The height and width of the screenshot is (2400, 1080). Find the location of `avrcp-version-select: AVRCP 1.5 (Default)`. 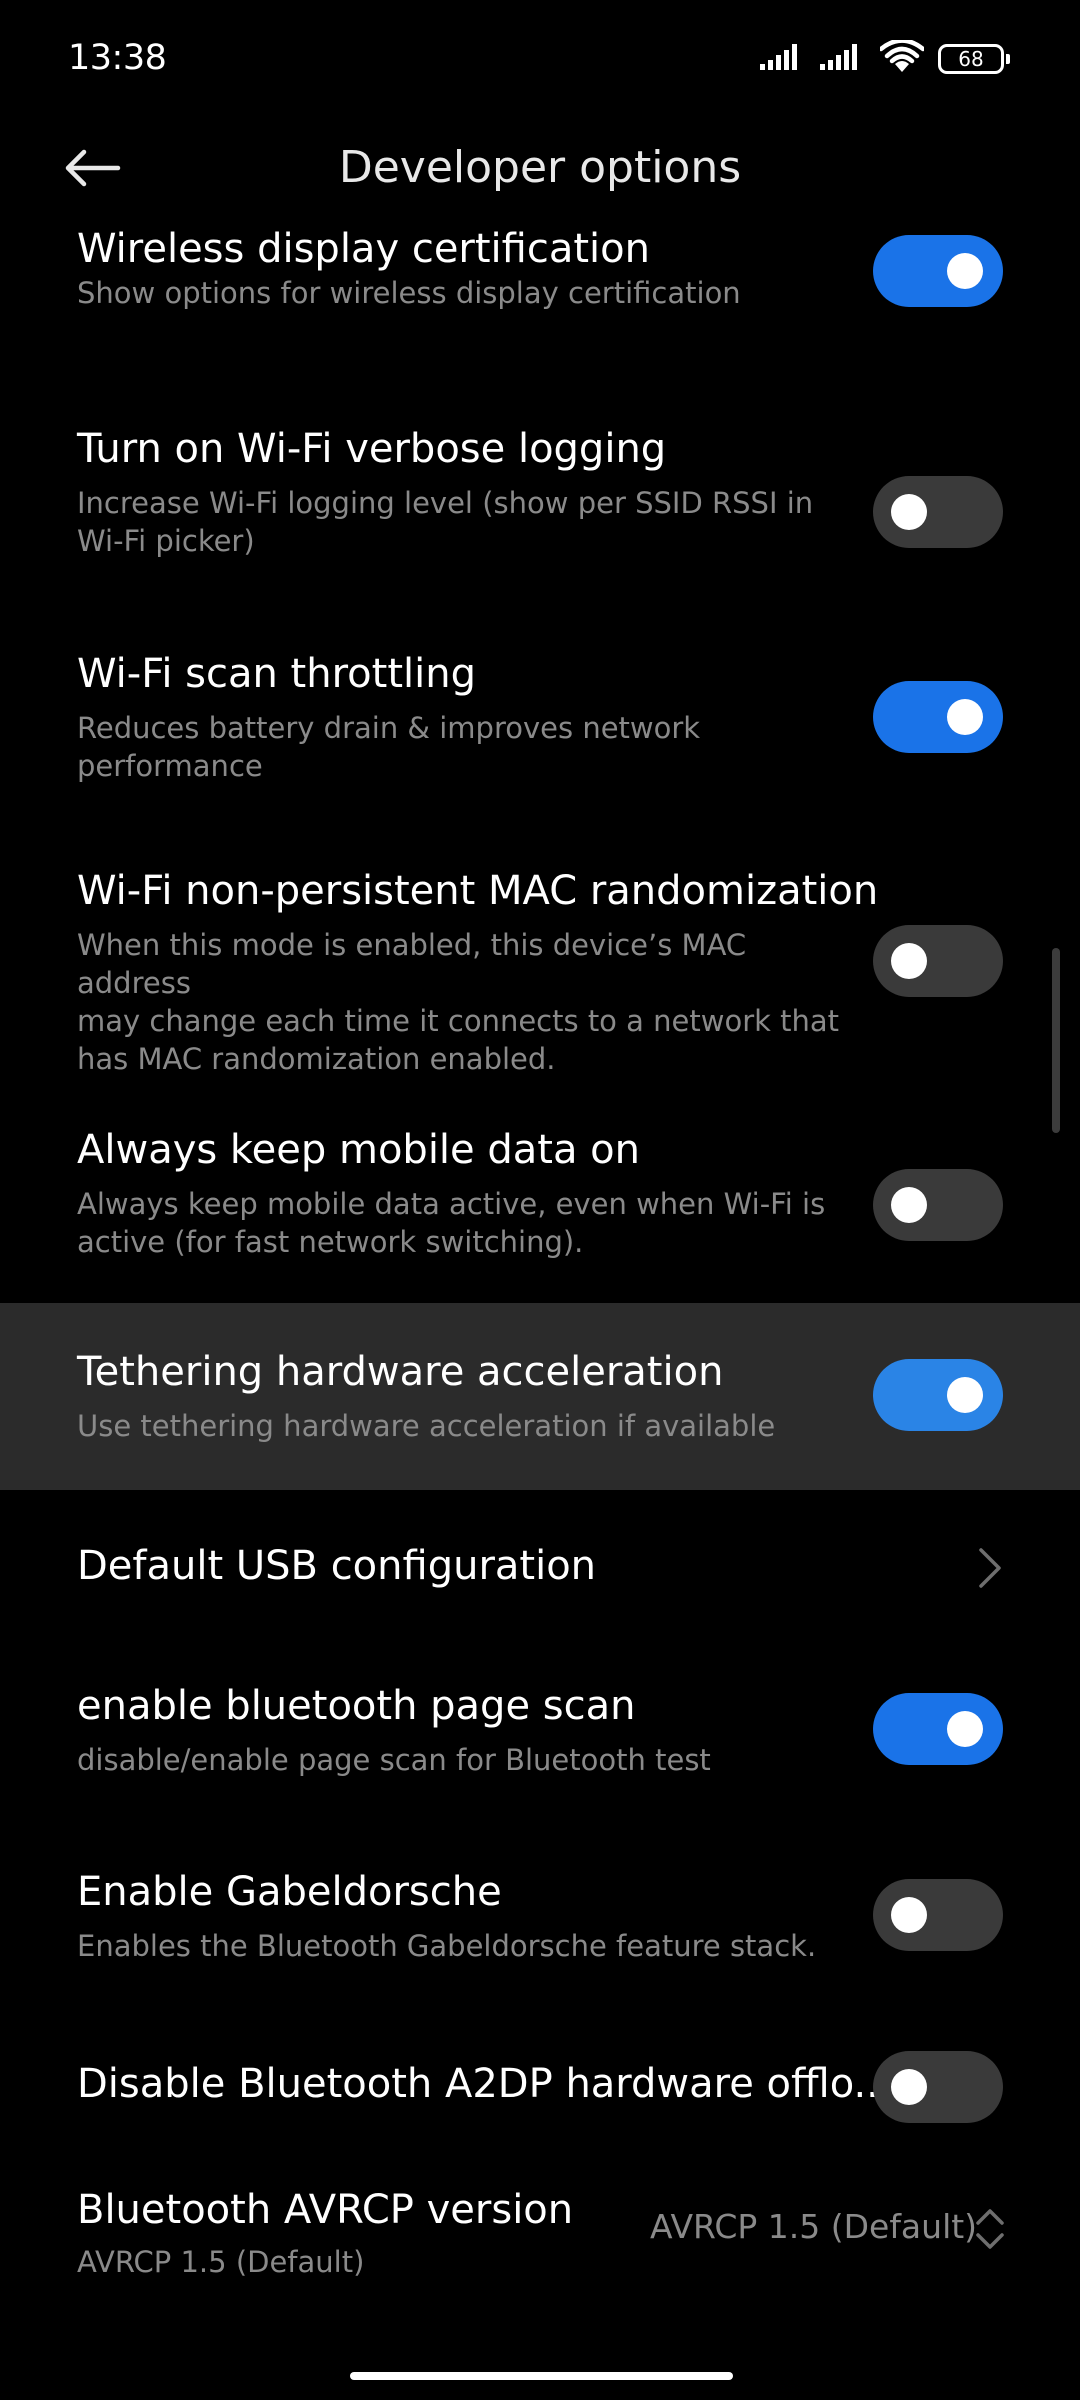

avrcp-version-select: AVRCP 1.5 (Default) is located at coordinates (813, 2226).